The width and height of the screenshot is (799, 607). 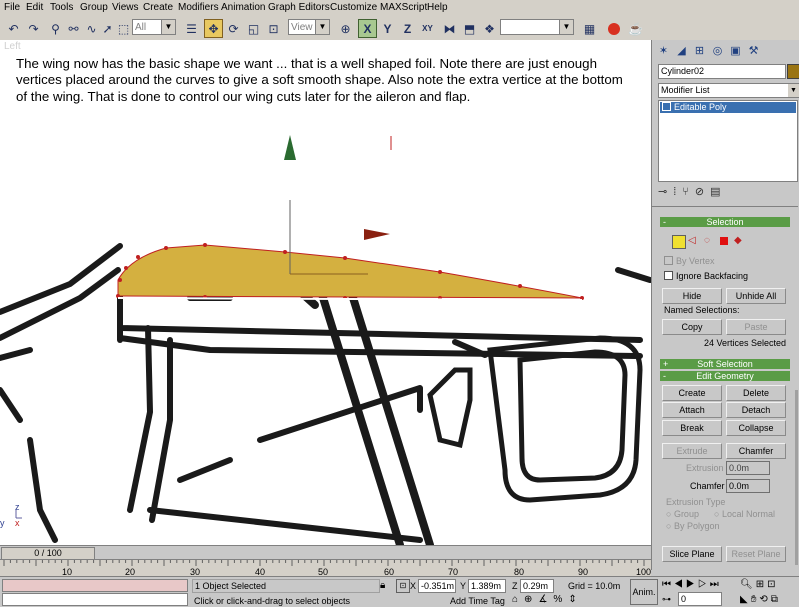 I want to click on selection-filter-dropdown: All ▼, so click(x=154, y=27).